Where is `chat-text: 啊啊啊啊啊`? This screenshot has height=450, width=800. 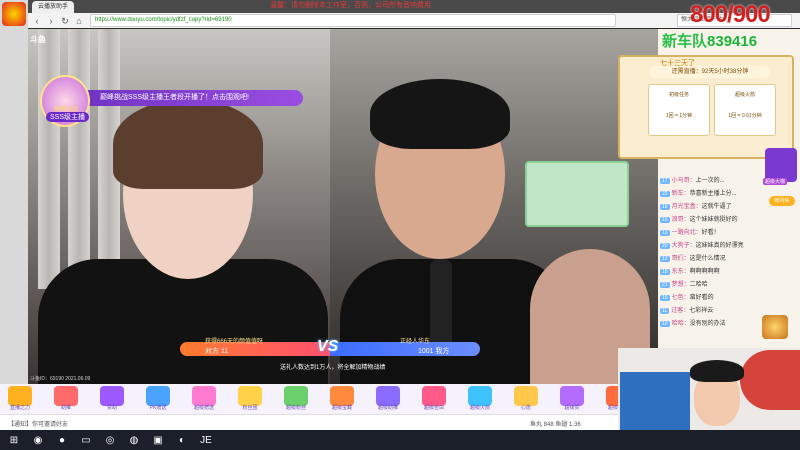
chat-text: 啊啊啊啊啊 is located at coordinates (704, 272).